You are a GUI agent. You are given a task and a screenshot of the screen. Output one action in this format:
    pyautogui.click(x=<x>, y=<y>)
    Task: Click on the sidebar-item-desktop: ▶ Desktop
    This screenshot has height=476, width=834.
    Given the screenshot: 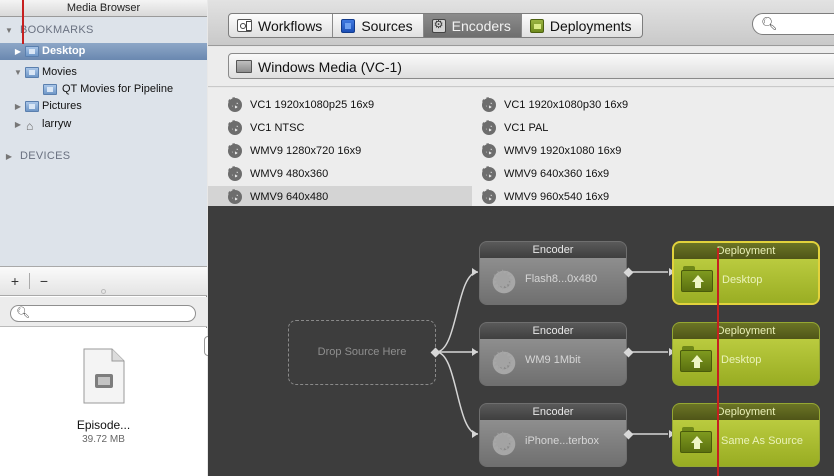 What is the action you would take?
    pyautogui.click(x=103, y=51)
    